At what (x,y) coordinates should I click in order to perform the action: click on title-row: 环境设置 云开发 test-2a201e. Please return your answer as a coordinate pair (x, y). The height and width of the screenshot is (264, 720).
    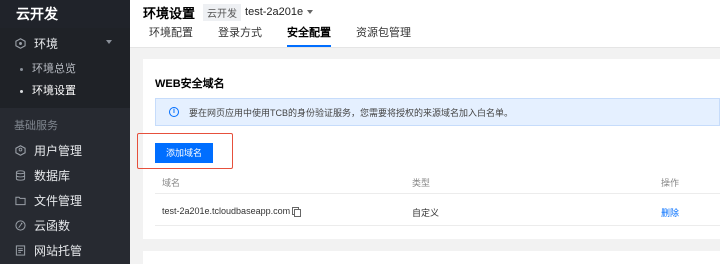
    Looking at the image, I should click on (425, 12).